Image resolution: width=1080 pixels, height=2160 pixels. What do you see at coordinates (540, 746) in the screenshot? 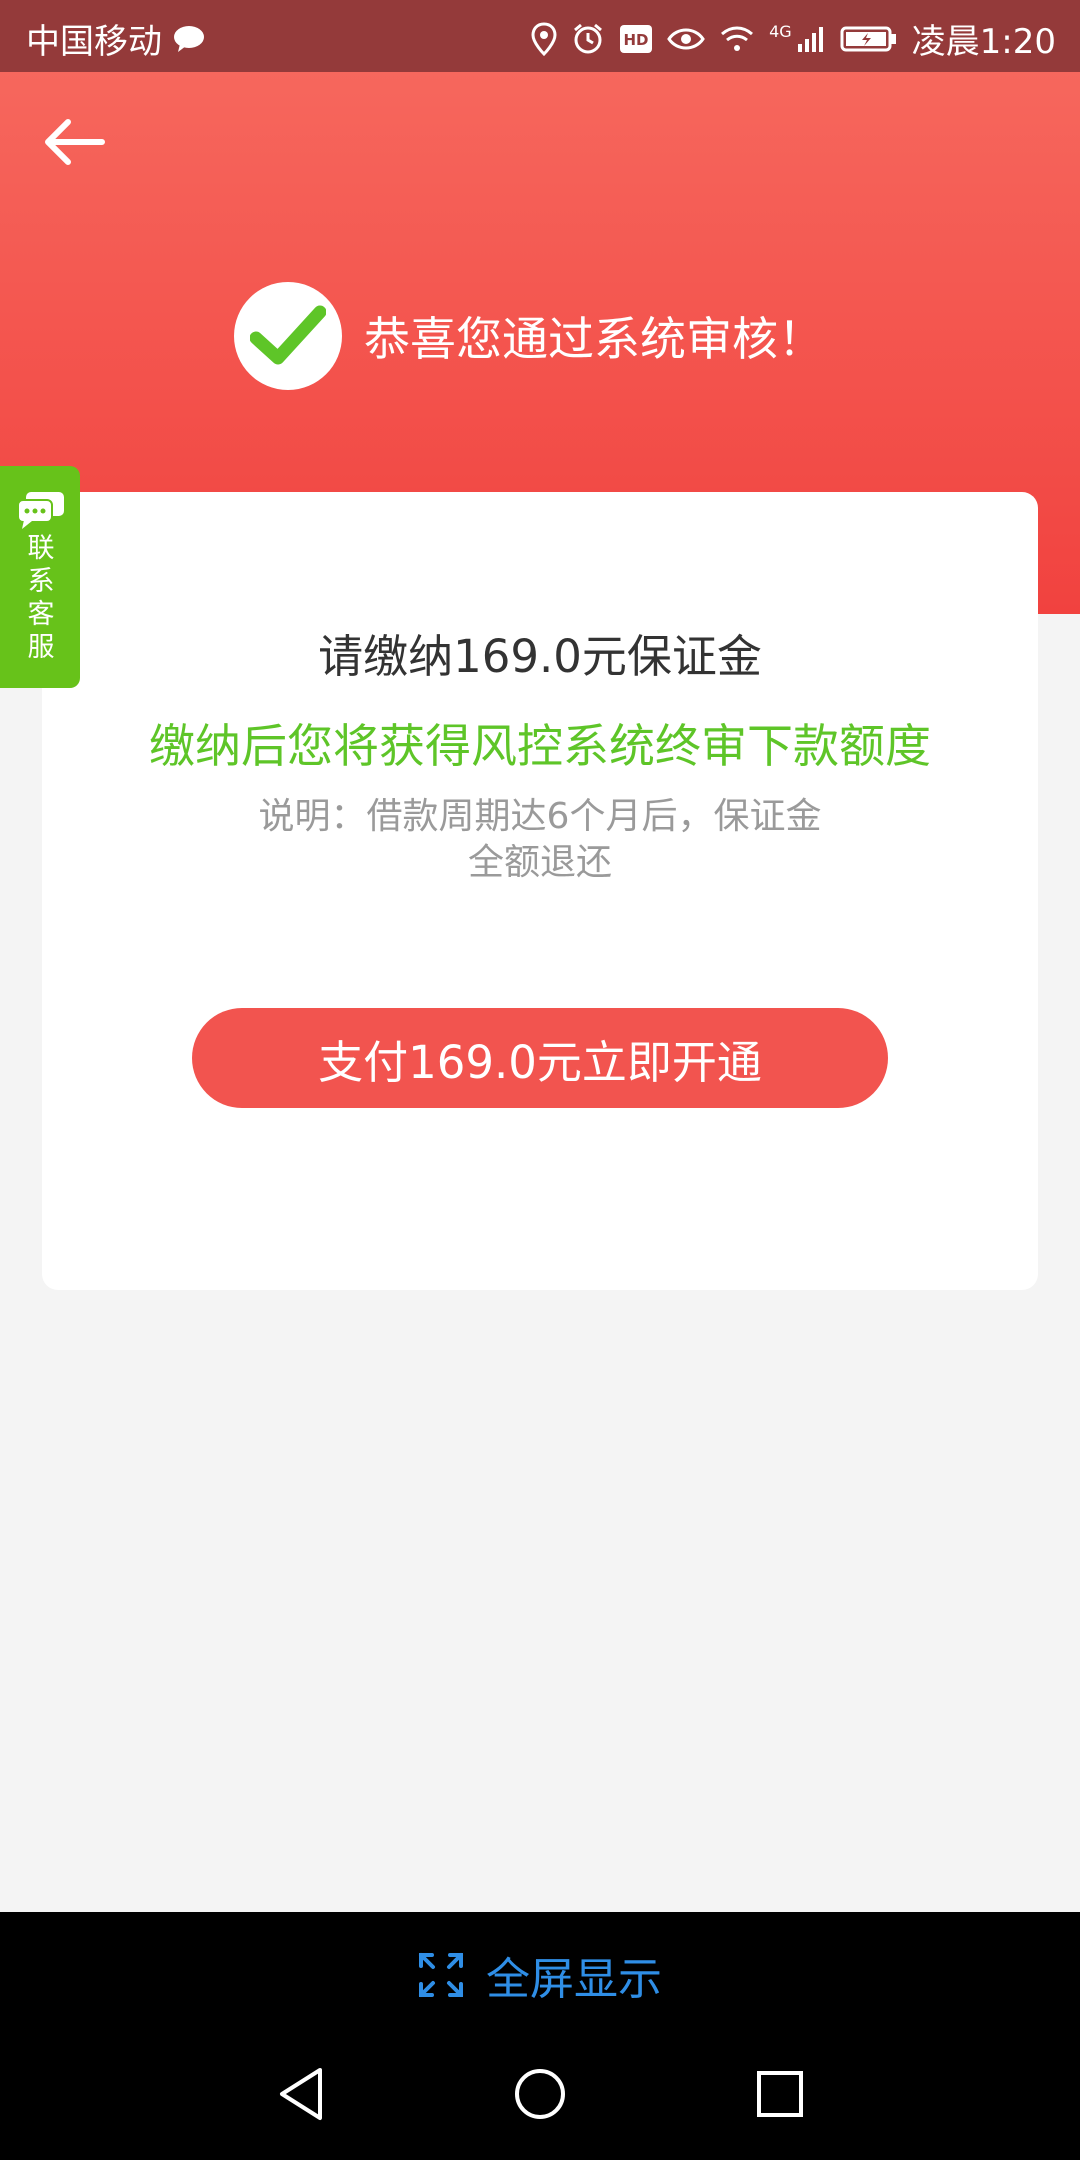
I see `benefit-text: 缴纳后您将获得风控系统终审下款额度` at bounding box center [540, 746].